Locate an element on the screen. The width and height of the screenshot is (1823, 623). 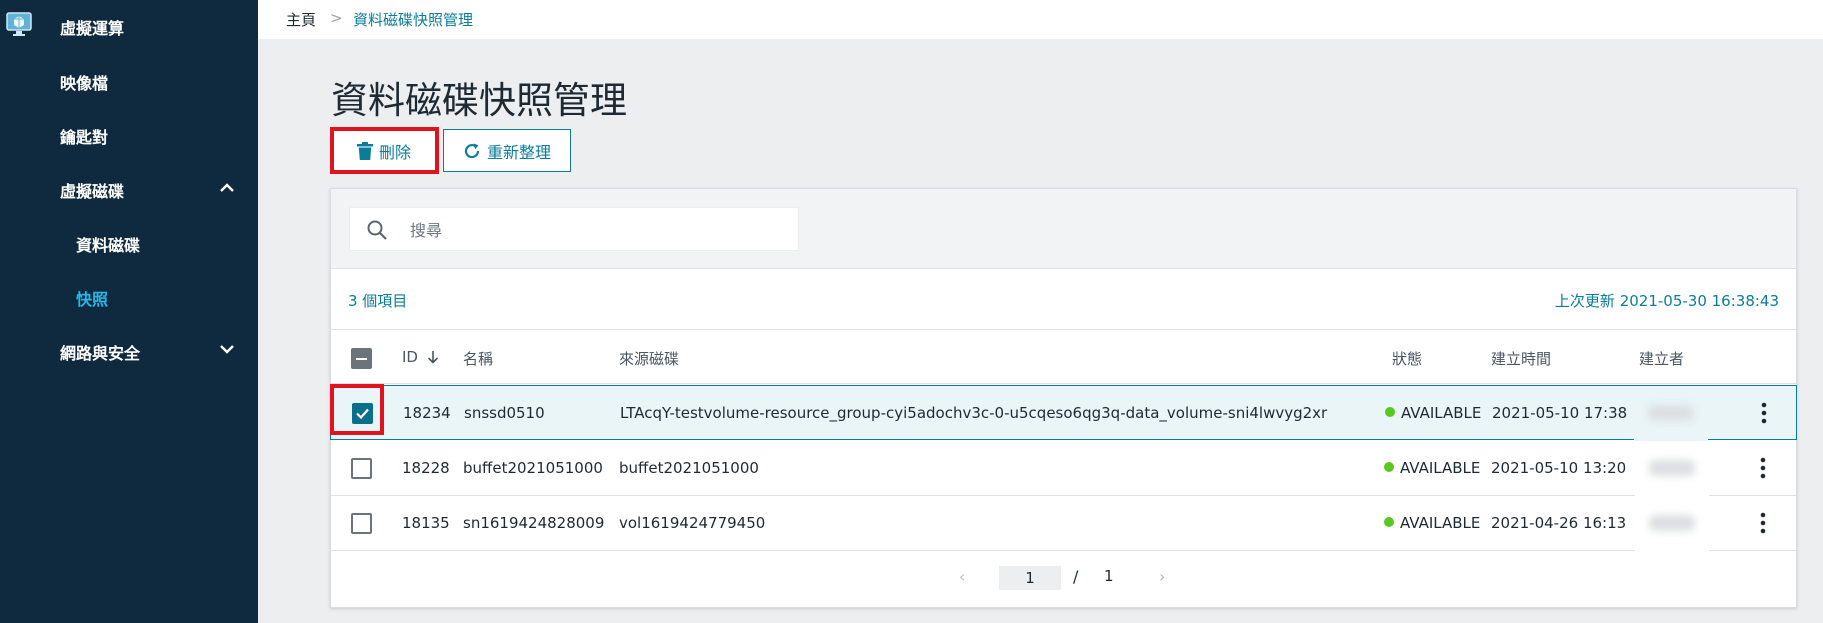
column-header-status: 狀態 is located at coordinates (1407, 358).